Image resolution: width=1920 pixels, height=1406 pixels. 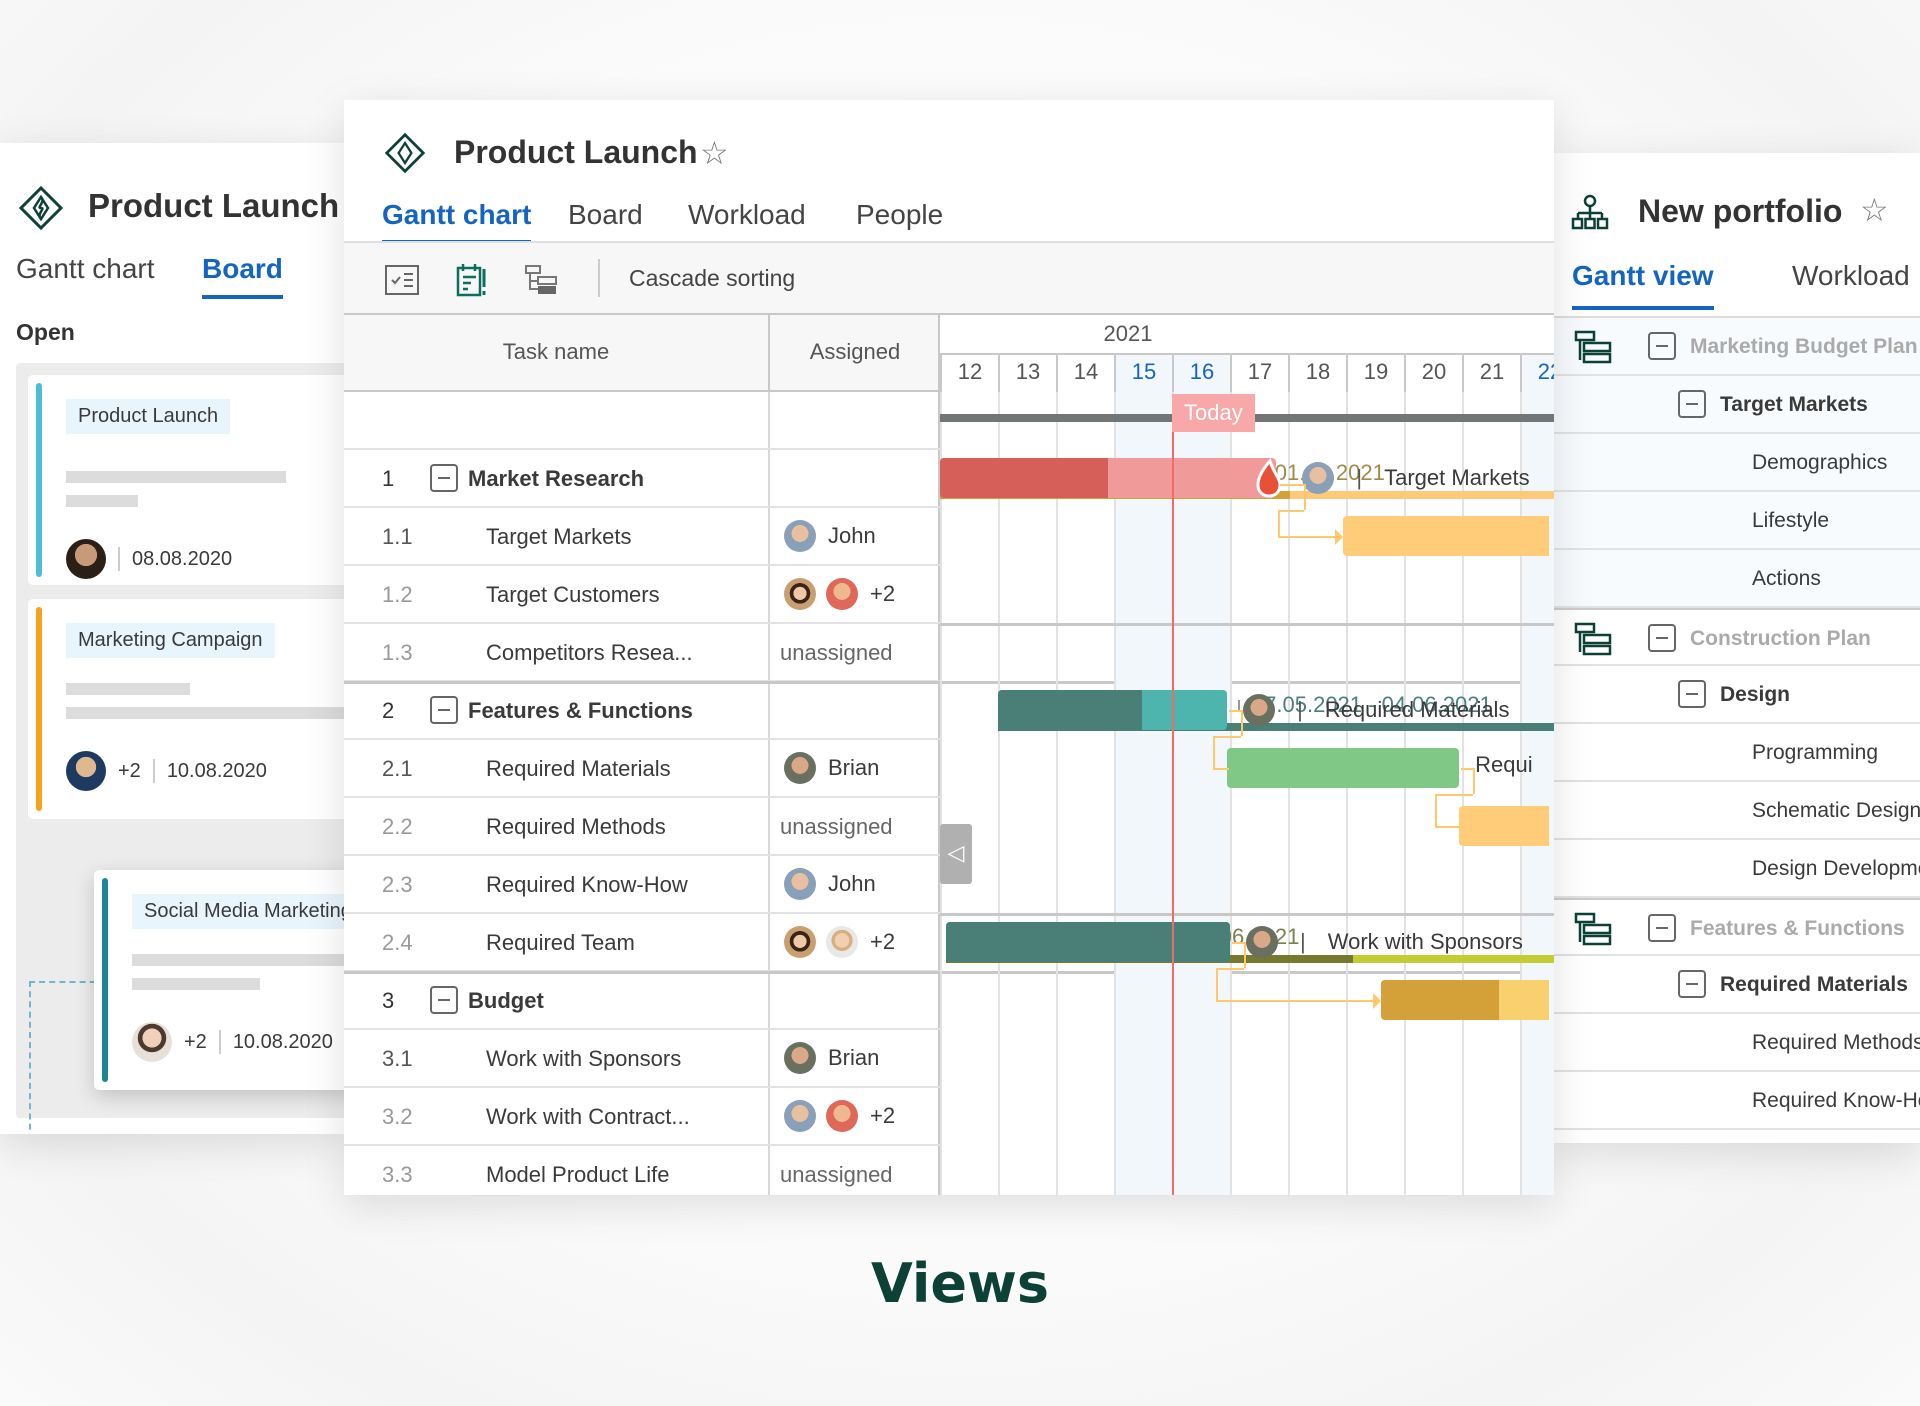 I want to click on portfolio-hierarchy-icon, so click(x=1590, y=212).